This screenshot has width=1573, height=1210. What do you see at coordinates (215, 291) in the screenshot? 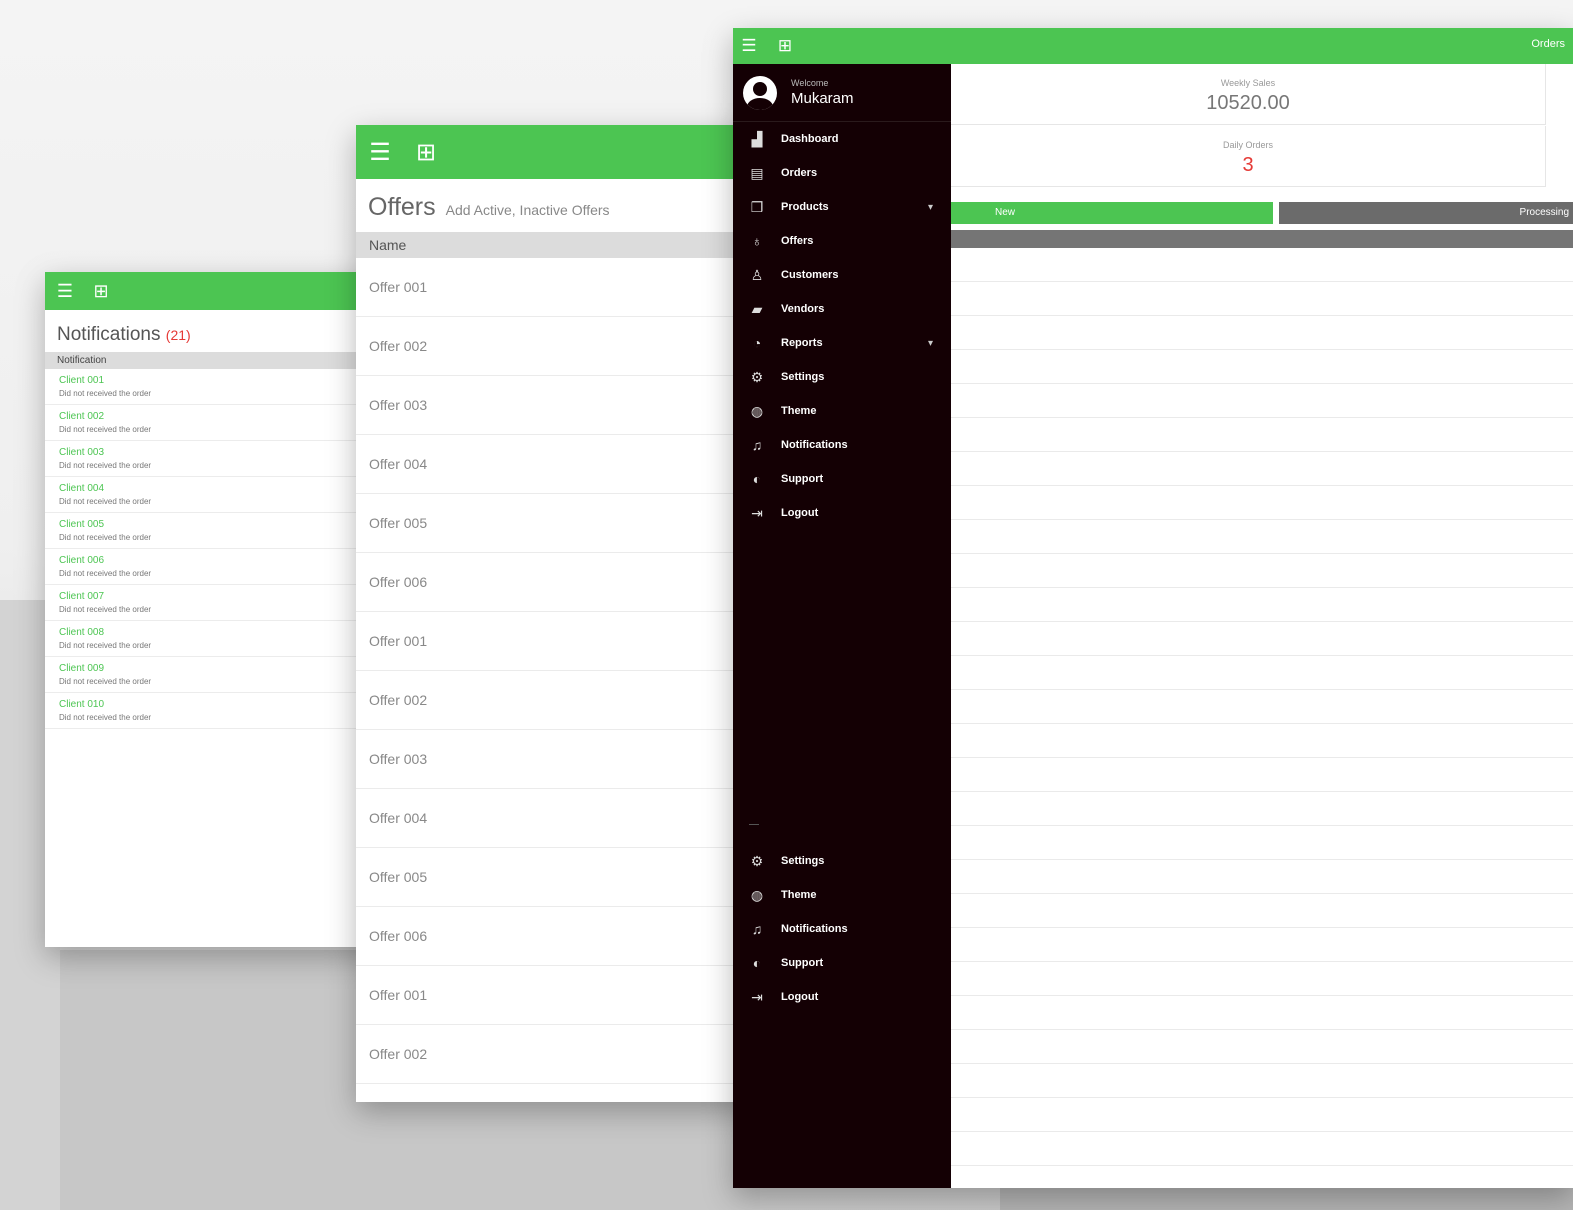
I see `notifications-topbar: ☰ ⊞` at bounding box center [215, 291].